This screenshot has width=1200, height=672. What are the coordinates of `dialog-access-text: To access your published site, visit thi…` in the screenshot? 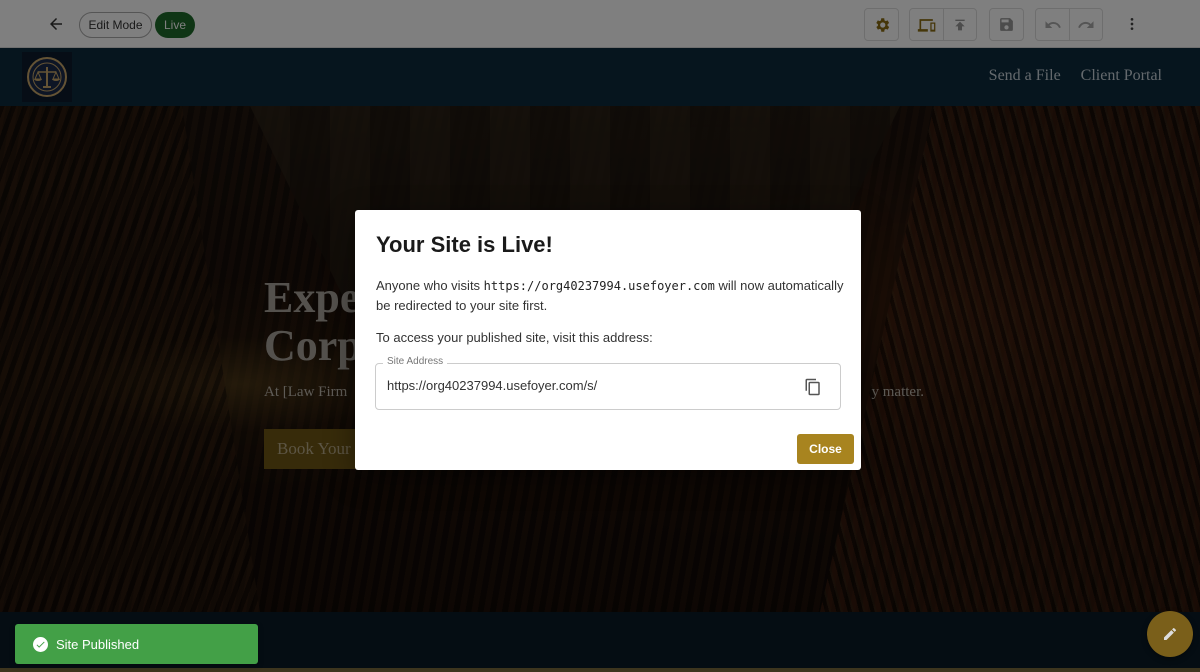 It's located at (514, 337).